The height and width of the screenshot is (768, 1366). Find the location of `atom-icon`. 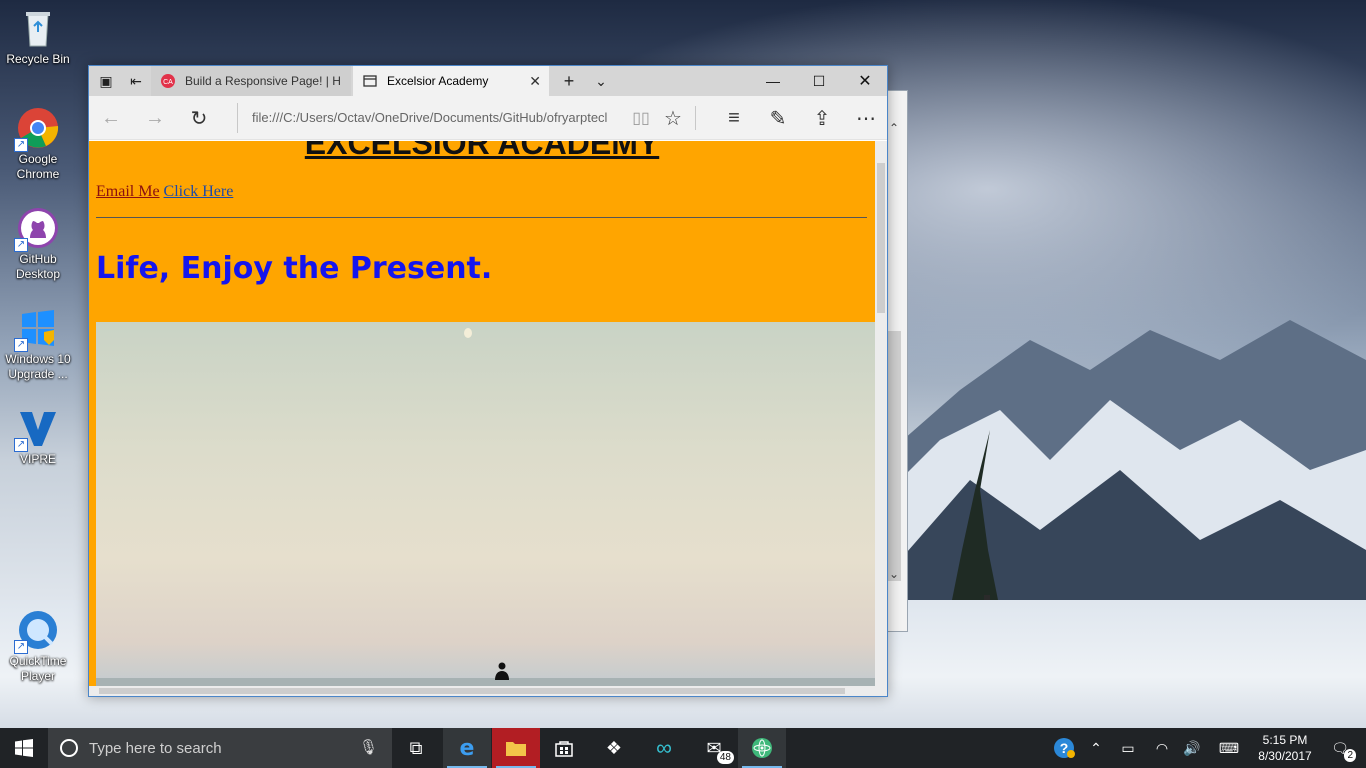

atom-icon is located at coordinates (762, 748).